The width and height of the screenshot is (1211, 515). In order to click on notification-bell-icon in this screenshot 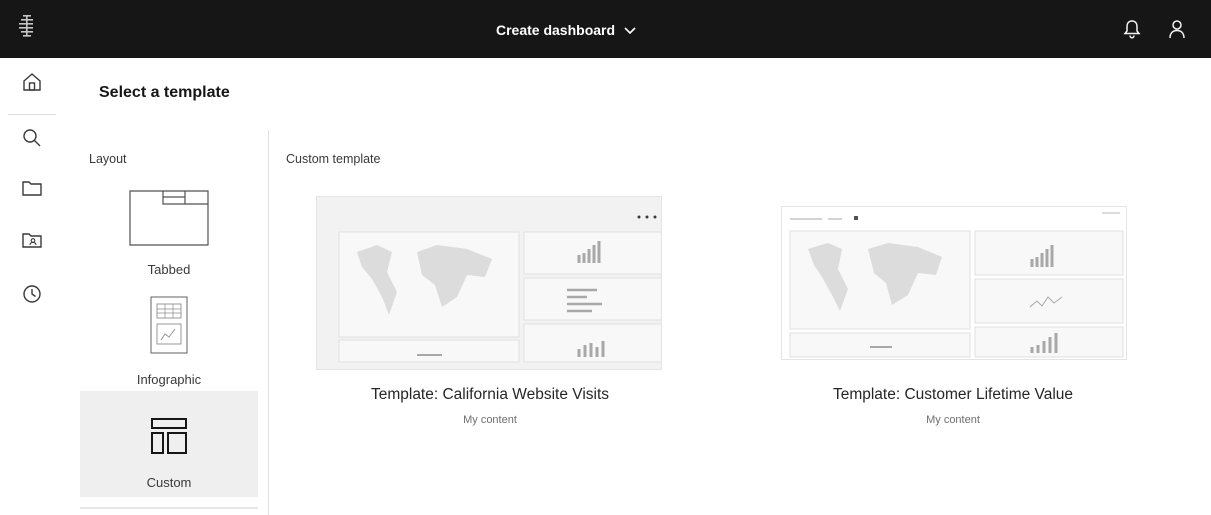, I will do `click(1132, 29)`.